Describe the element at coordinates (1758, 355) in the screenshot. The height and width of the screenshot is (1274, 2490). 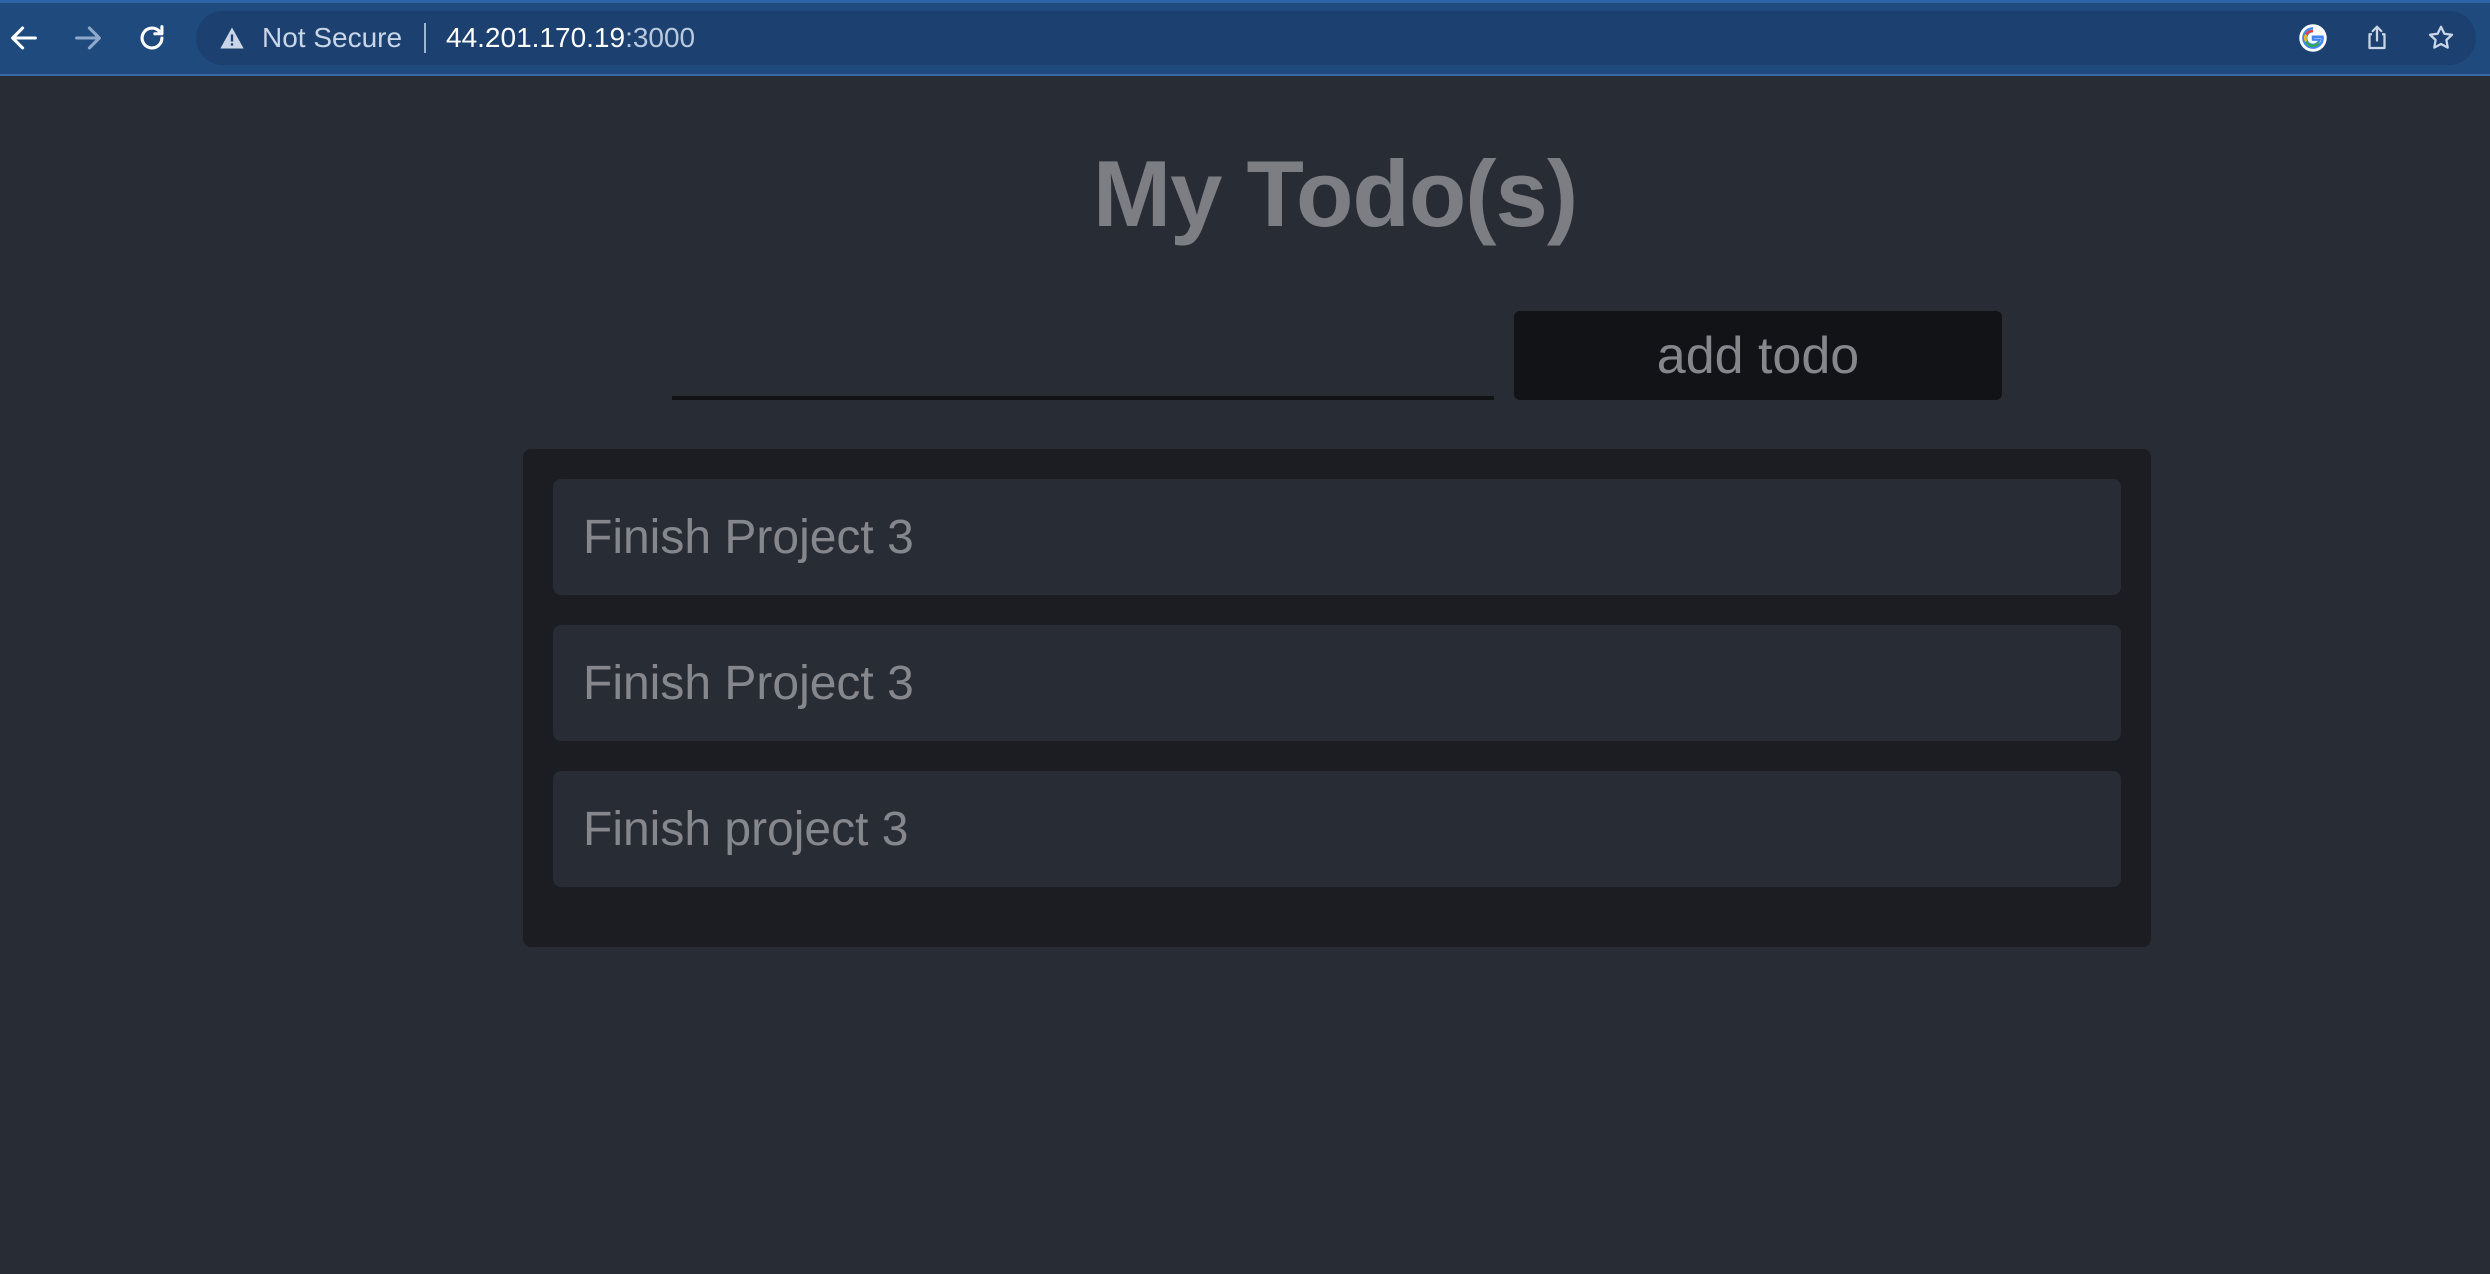
I see `add-todo-button: add todo` at that location.